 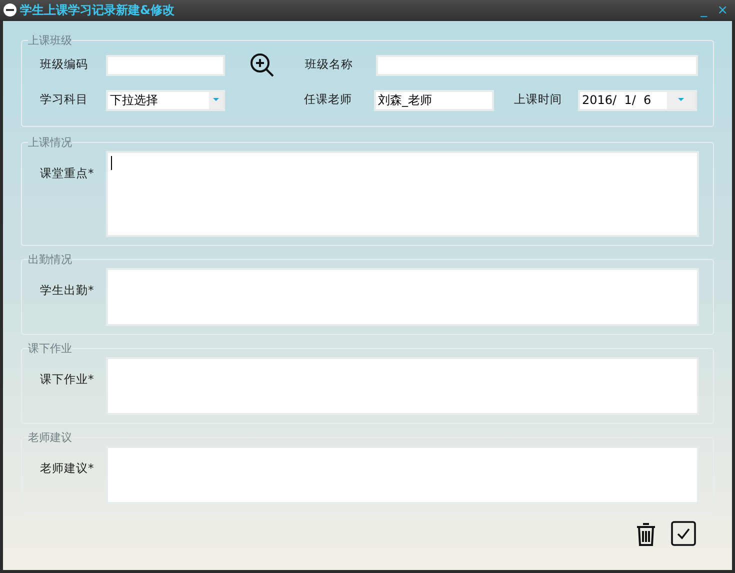 I want to click on text-cursor, so click(x=111, y=163).